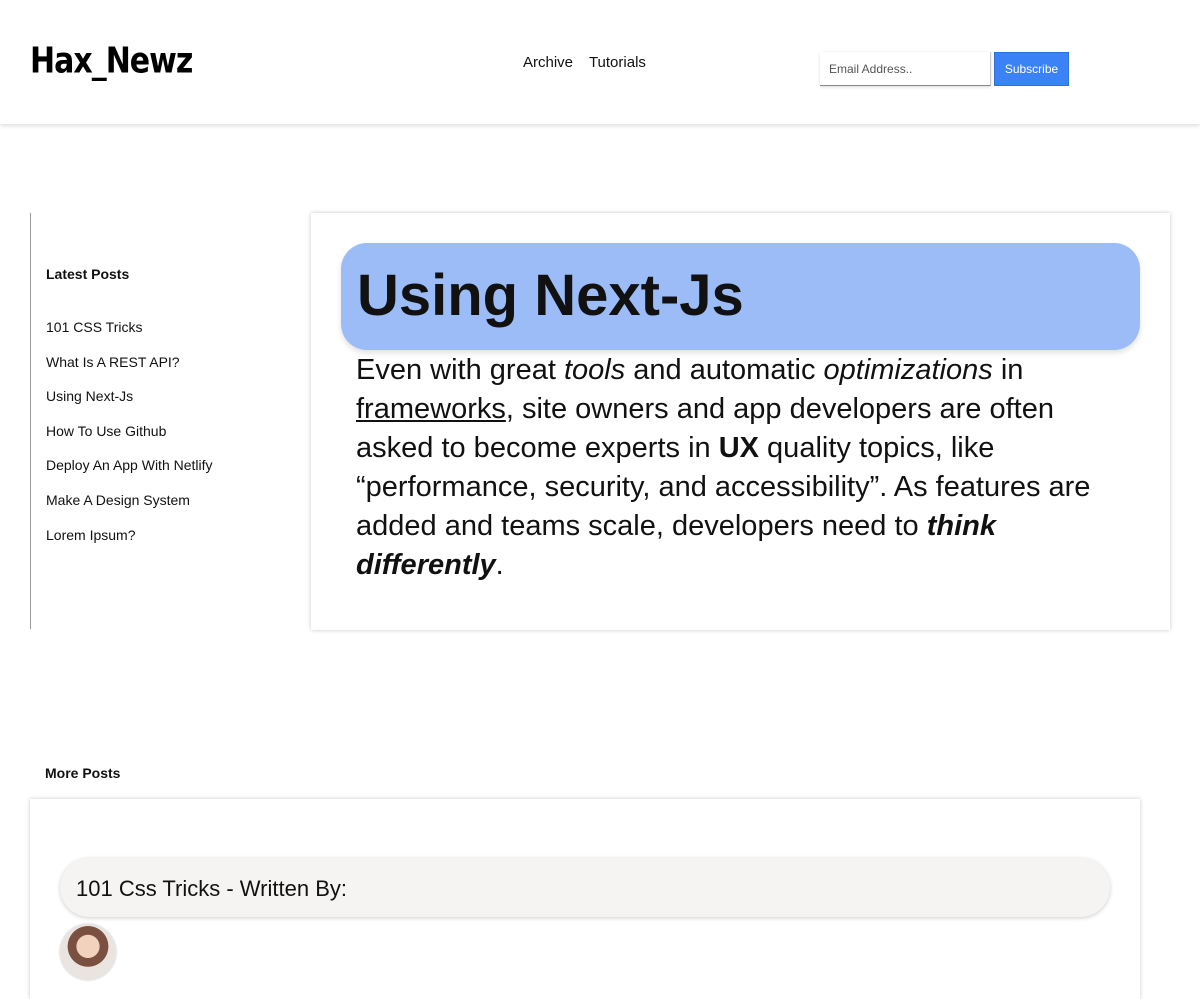 The width and height of the screenshot is (1200, 999). I want to click on article-title-banner: Using Next-Js, so click(740, 296).